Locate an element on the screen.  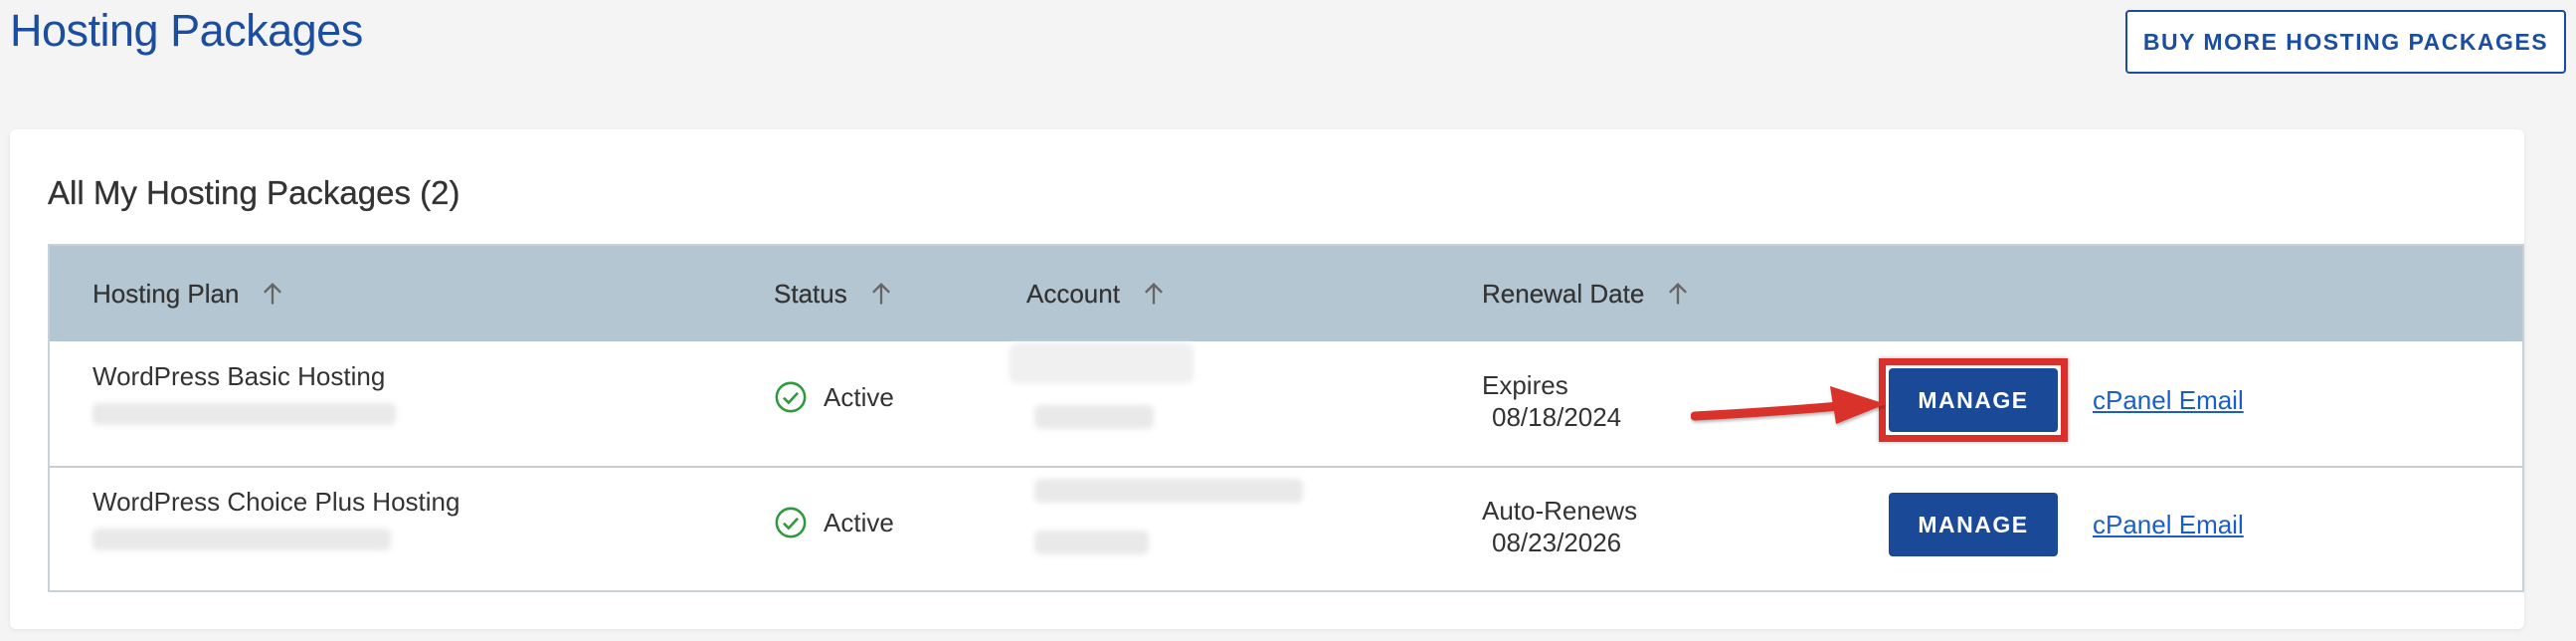
renewal-label: Auto-Renews is located at coordinates (1560, 511).